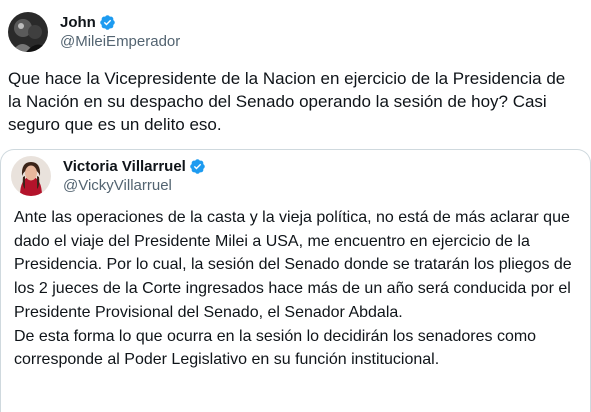 The image size is (591, 412). I want to click on woman-profile-avatar-icon, so click(31, 176).